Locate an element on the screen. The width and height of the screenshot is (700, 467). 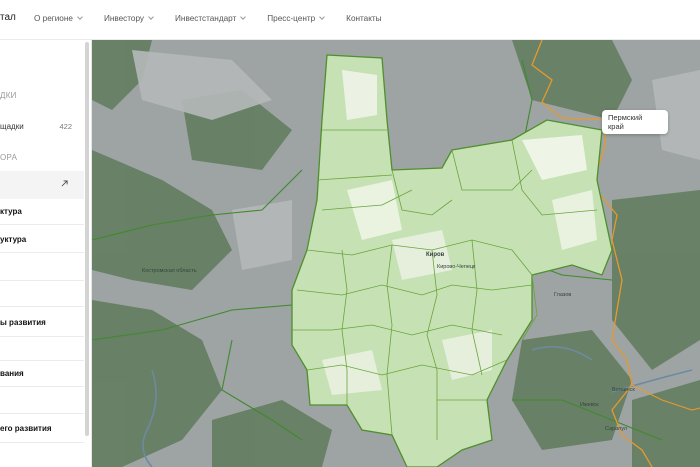
nav-item-investor: Инвестору is located at coordinates (128, 18).